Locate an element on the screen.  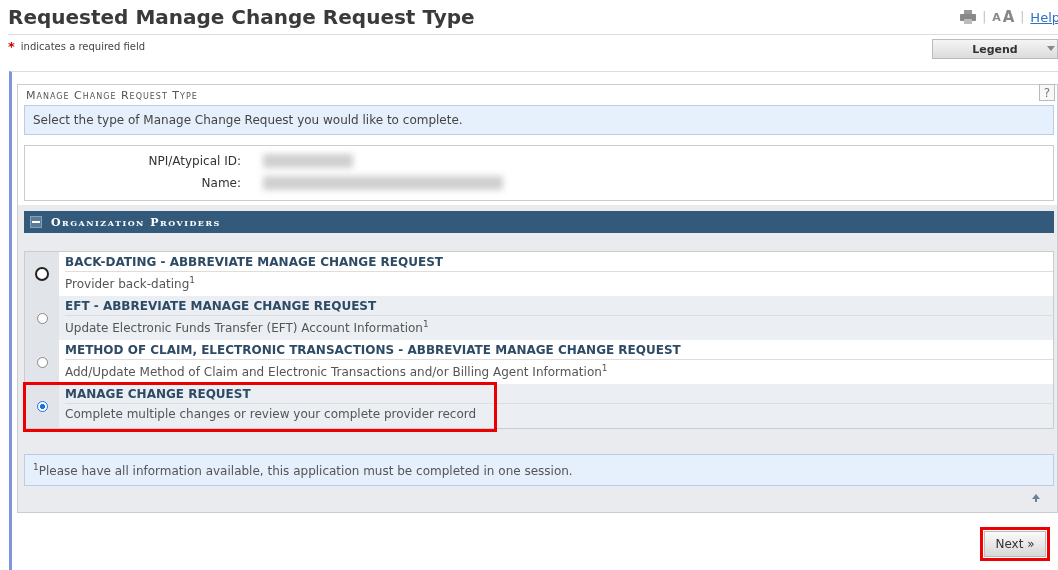
required-marker: * is located at coordinates (11, 46).